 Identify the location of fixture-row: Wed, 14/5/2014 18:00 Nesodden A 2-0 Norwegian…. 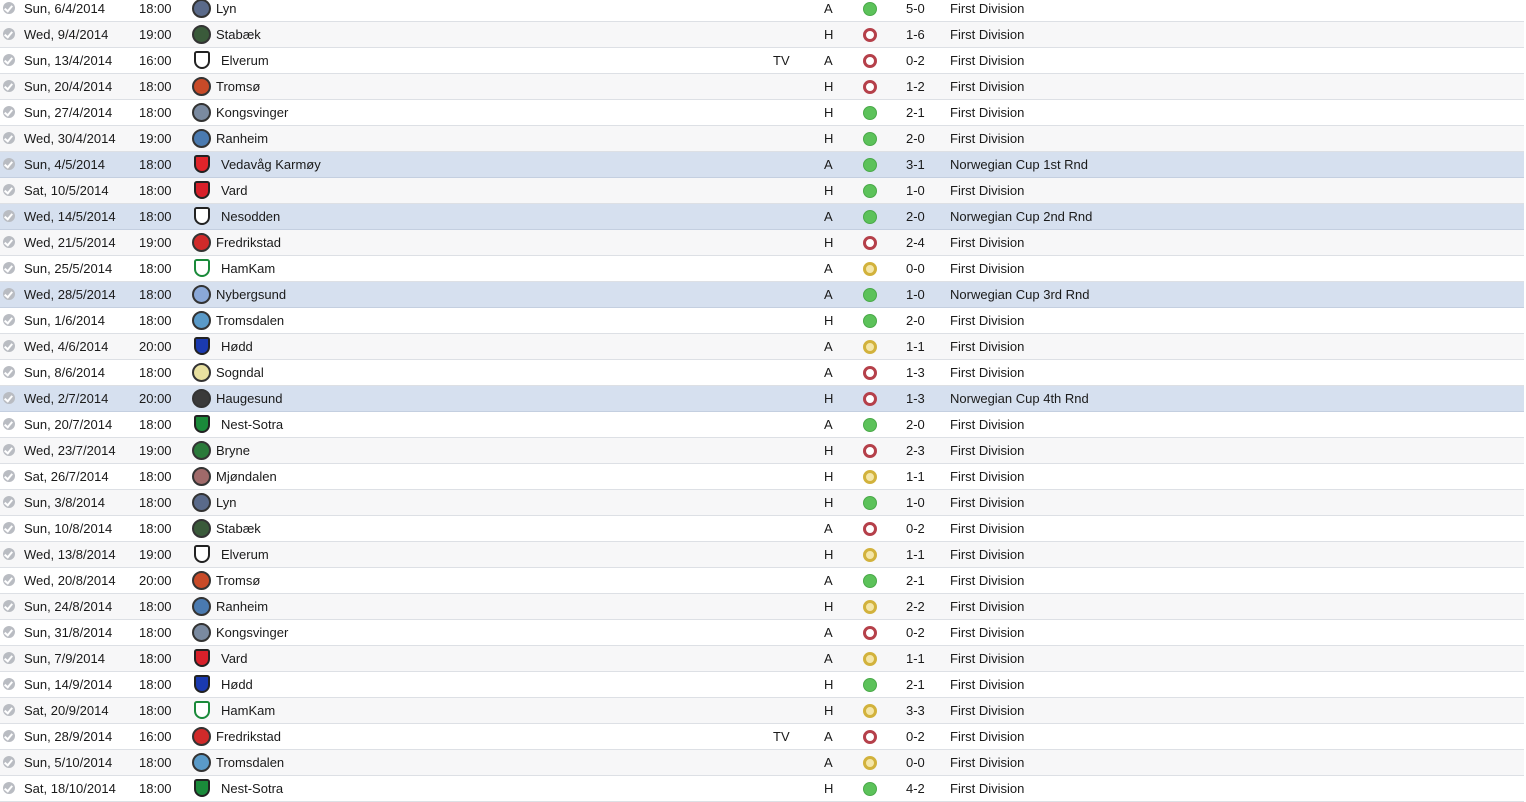
(762, 217).